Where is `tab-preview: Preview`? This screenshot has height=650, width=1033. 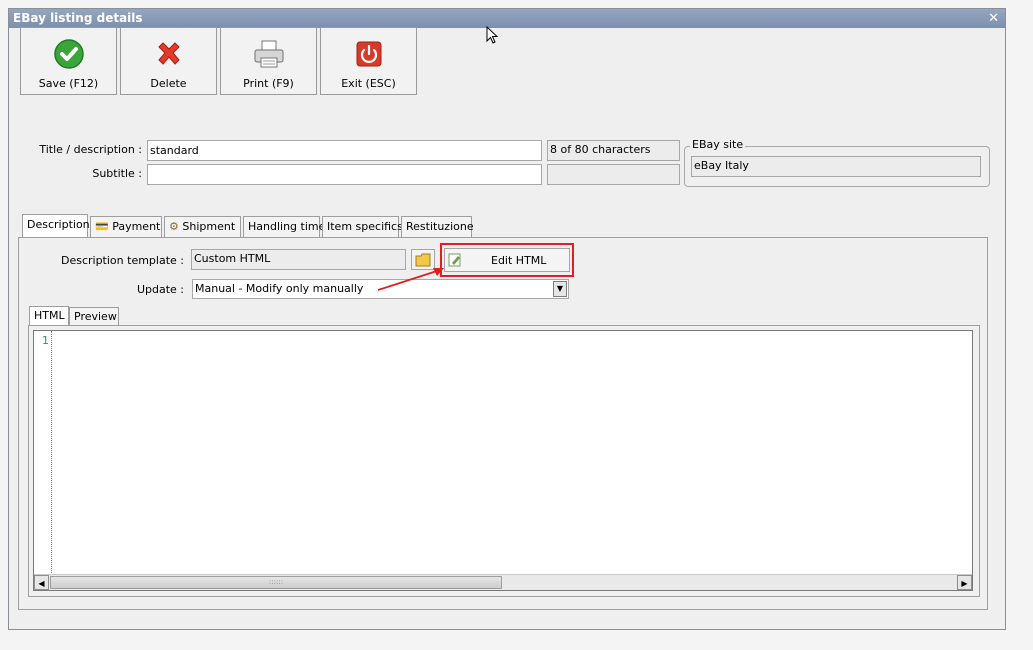 tab-preview: Preview is located at coordinates (94, 316).